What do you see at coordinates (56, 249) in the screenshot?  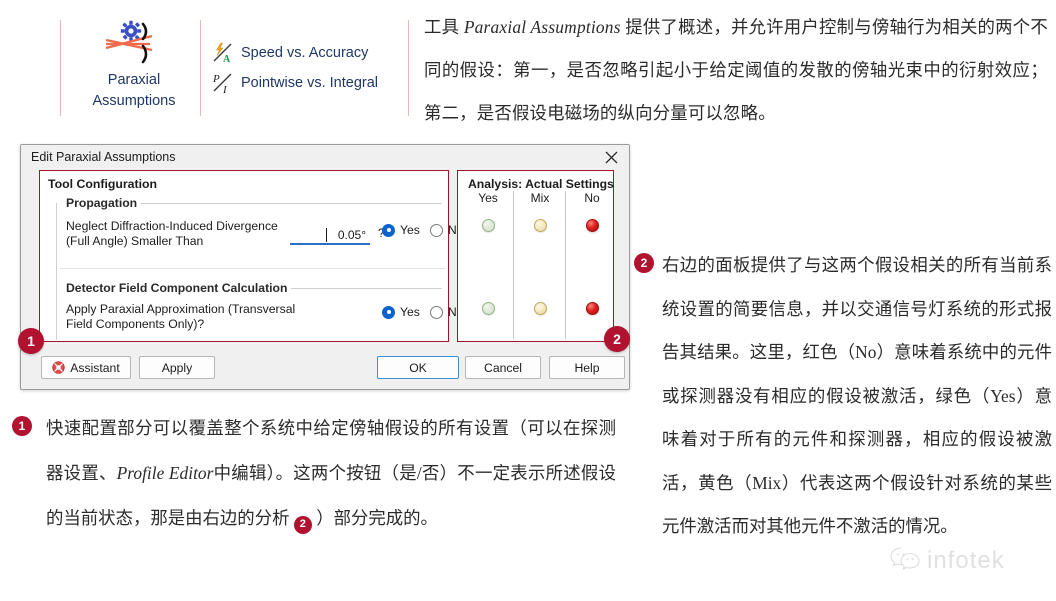 I see `propagation-section-border` at bounding box center [56, 249].